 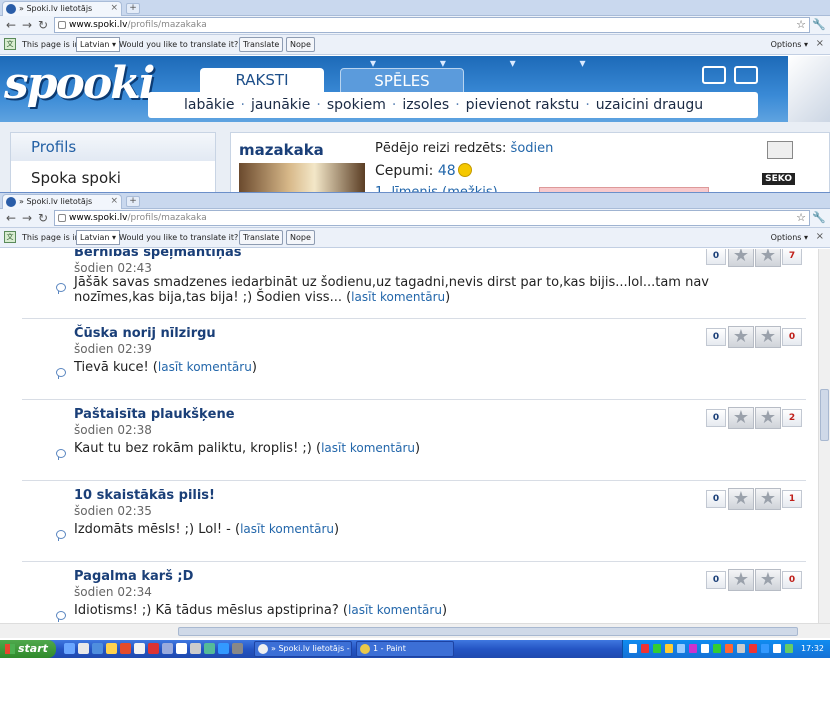 I want to click on taskbar-item-paint: 1 - Paint, so click(x=405, y=649).